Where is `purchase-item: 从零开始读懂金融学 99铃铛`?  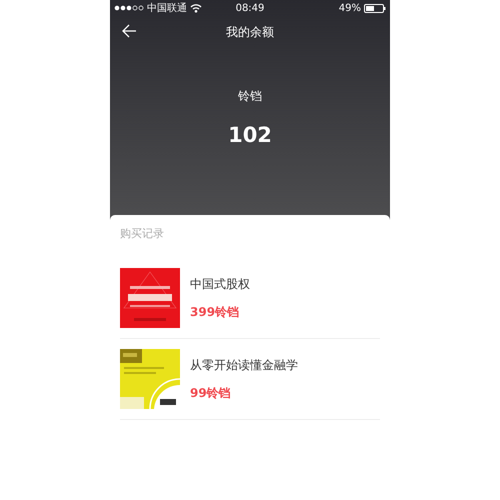
purchase-item: 从零开始读懂金融学 99铃铛 is located at coordinates (250, 379).